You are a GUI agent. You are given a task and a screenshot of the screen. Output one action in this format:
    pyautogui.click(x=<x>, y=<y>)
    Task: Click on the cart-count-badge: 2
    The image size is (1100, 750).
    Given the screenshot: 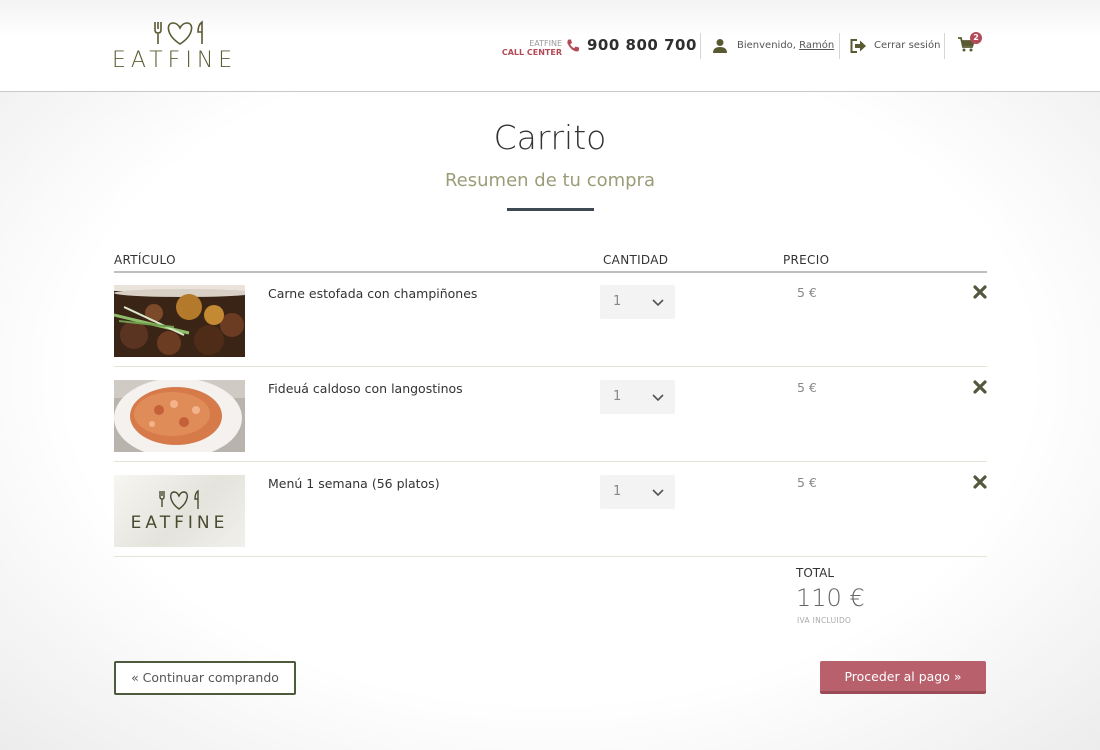 What is the action you would take?
    pyautogui.click(x=976, y=38)
    